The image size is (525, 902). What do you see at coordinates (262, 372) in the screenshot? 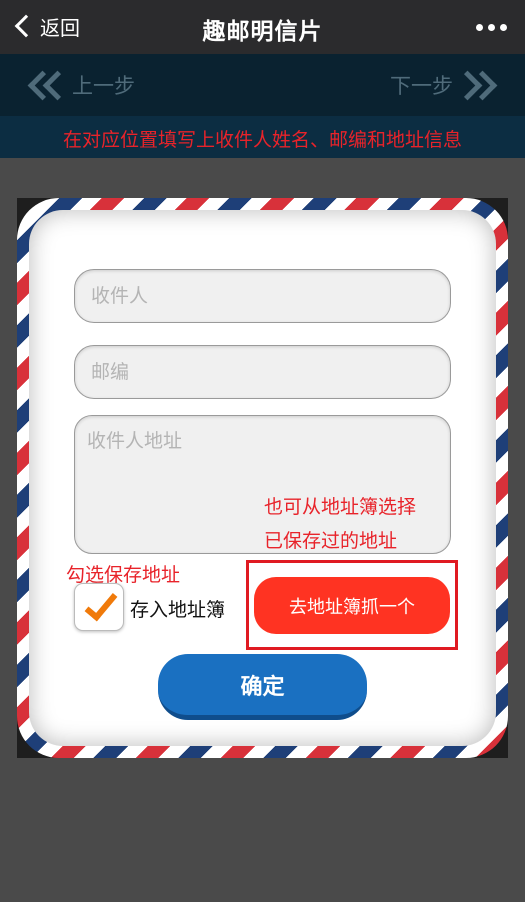
I see `postcode-input` at bounding box center [262, 372].